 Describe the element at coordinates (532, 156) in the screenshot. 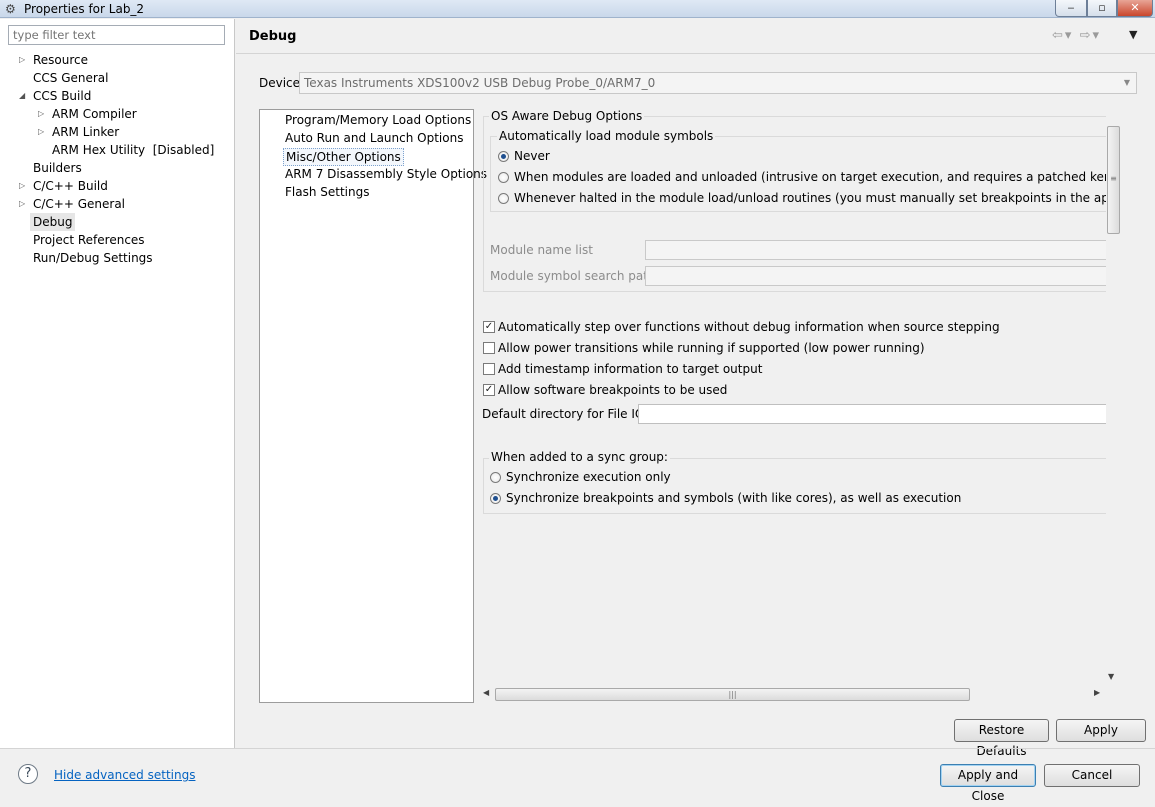

I see `radio-never-label: Never` at that location.